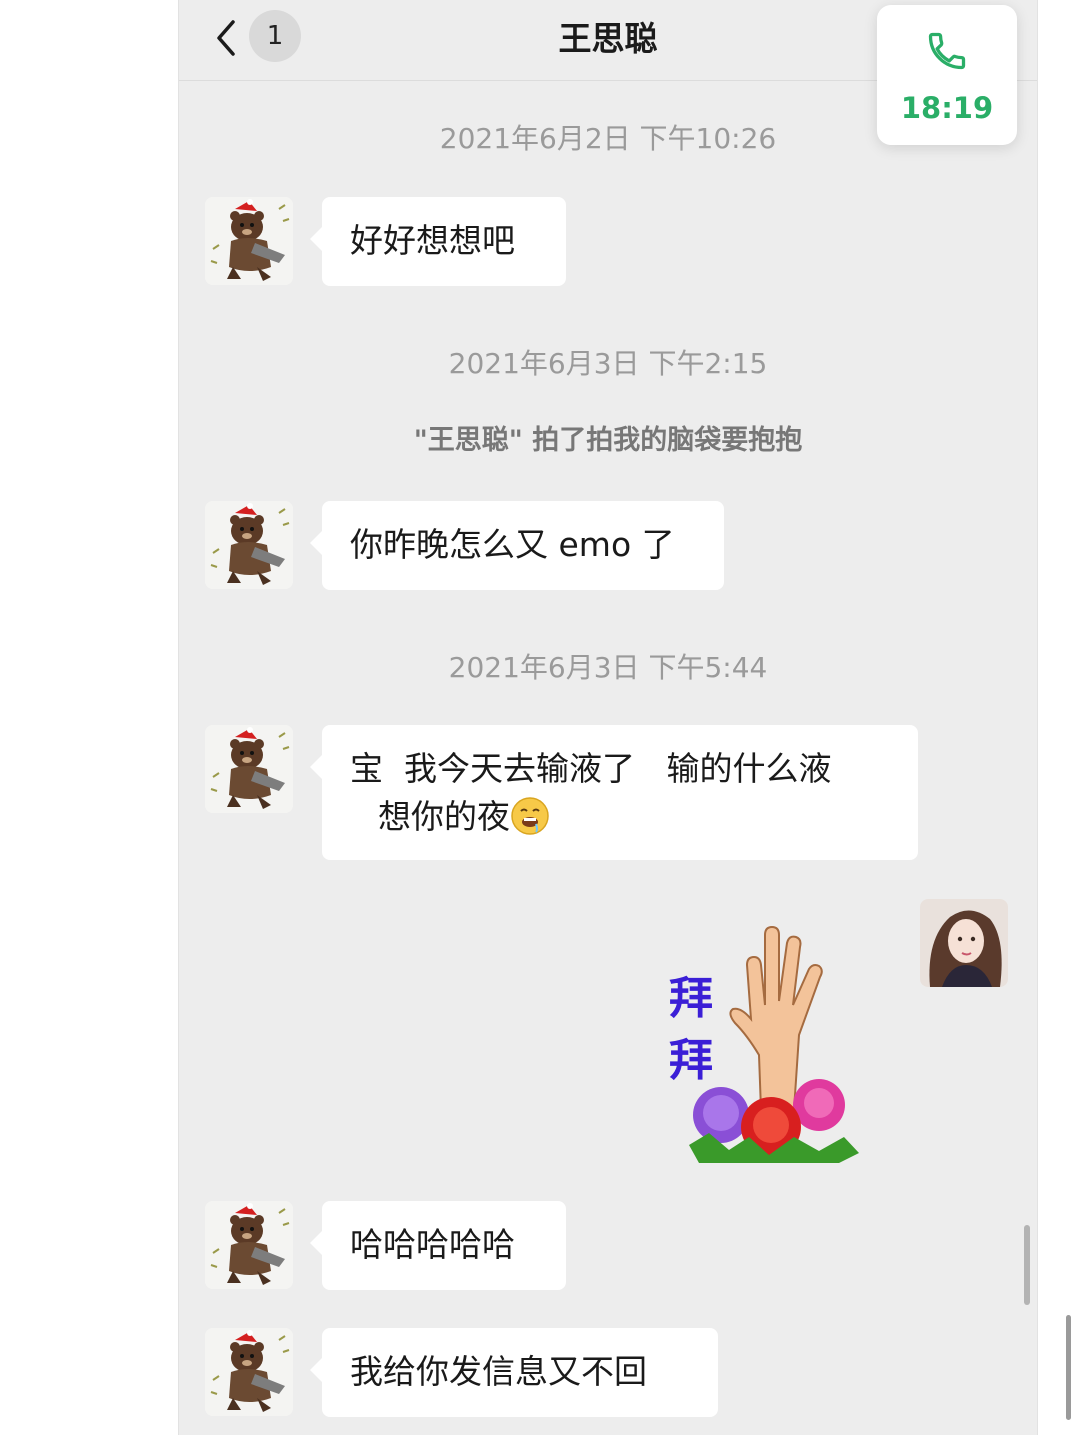 The image size is (1080, 1435). I want to click on drooling-face-emoji-icon, so click(530, 816).